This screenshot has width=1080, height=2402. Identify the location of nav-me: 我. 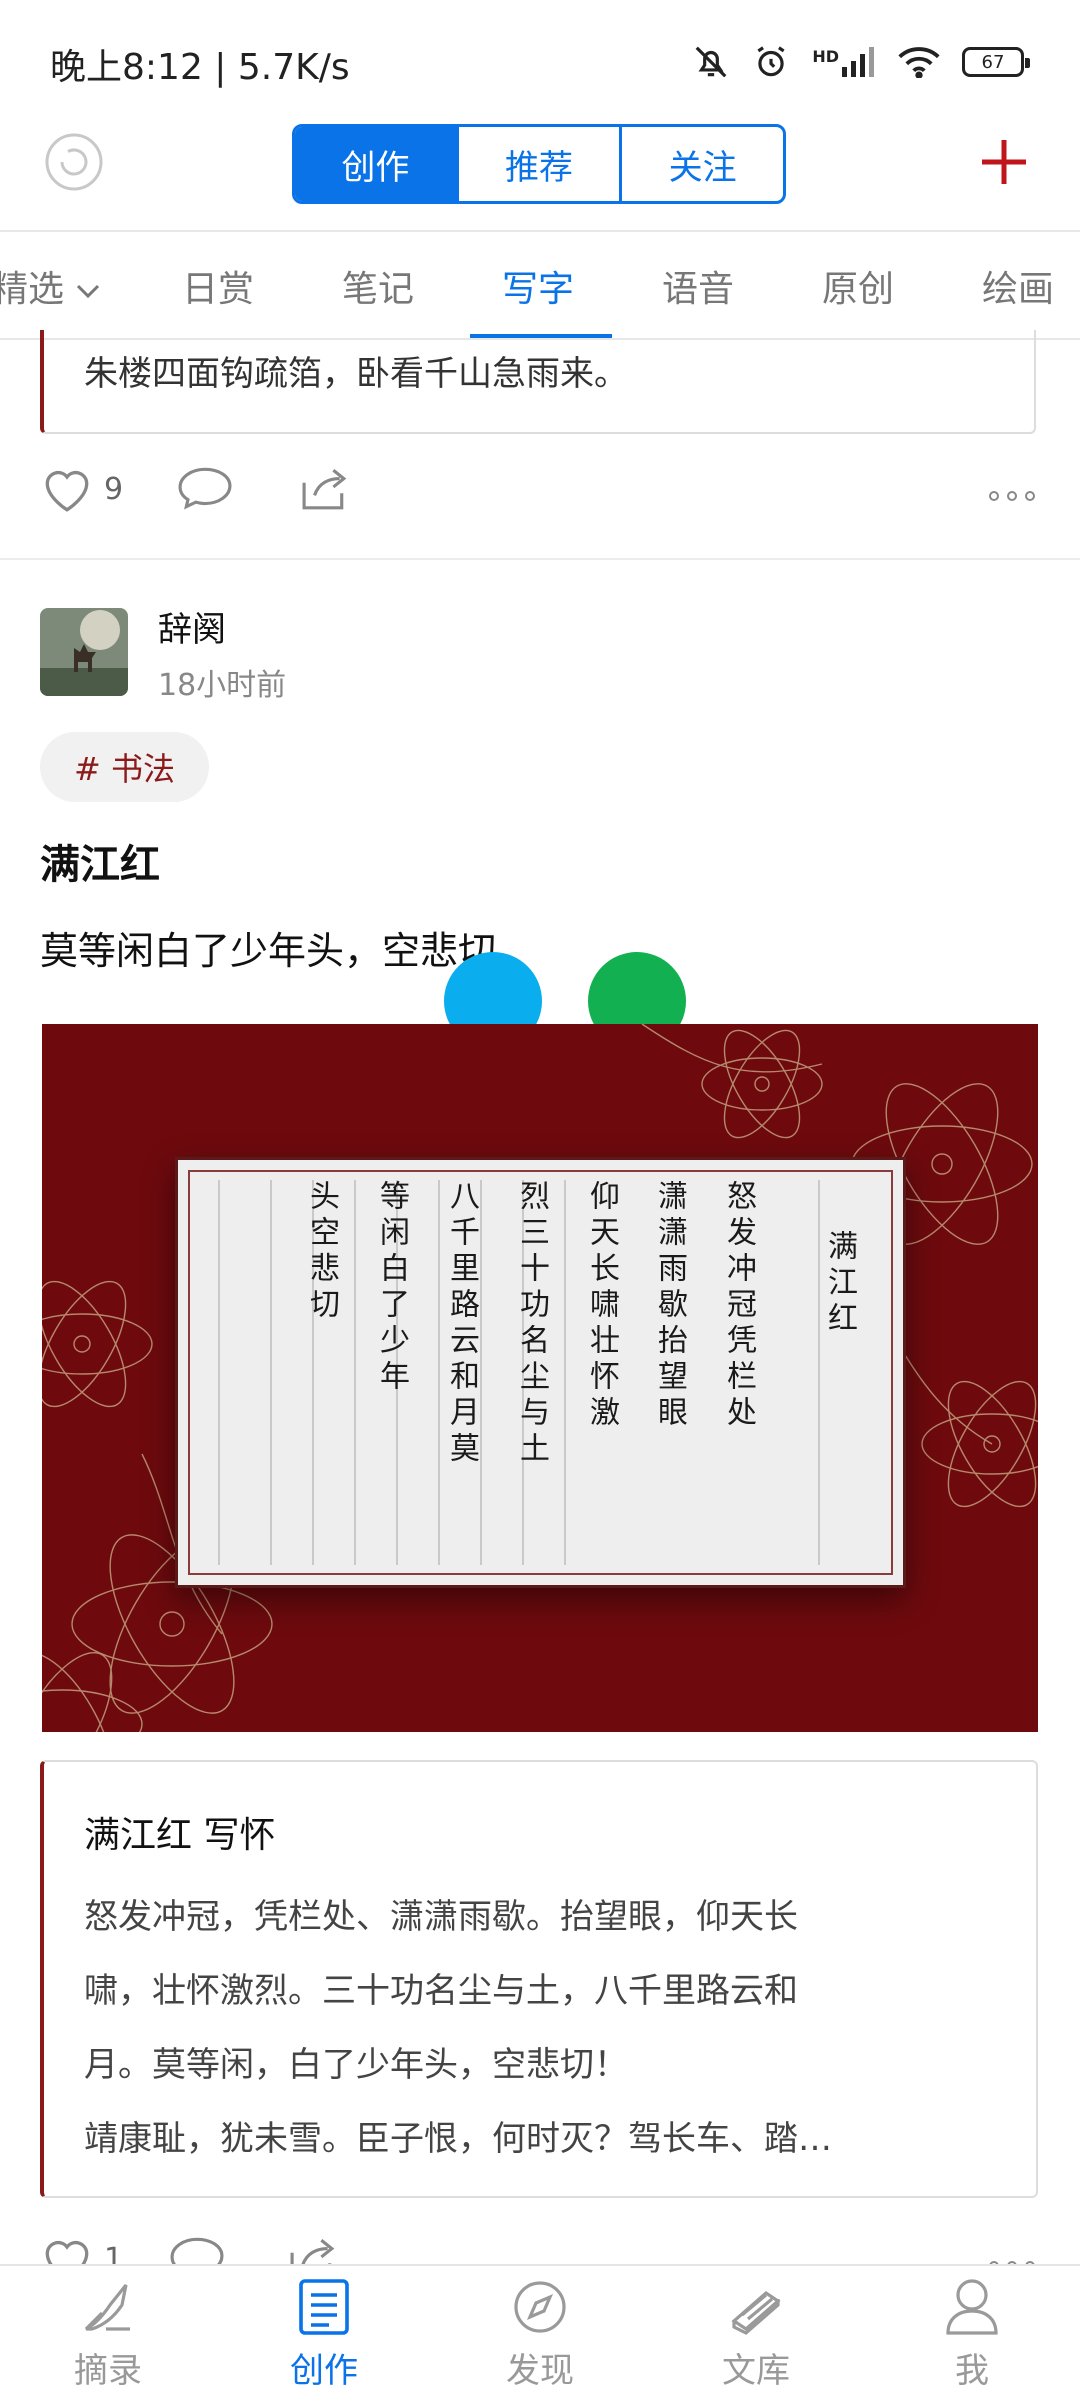
(972, 2334).